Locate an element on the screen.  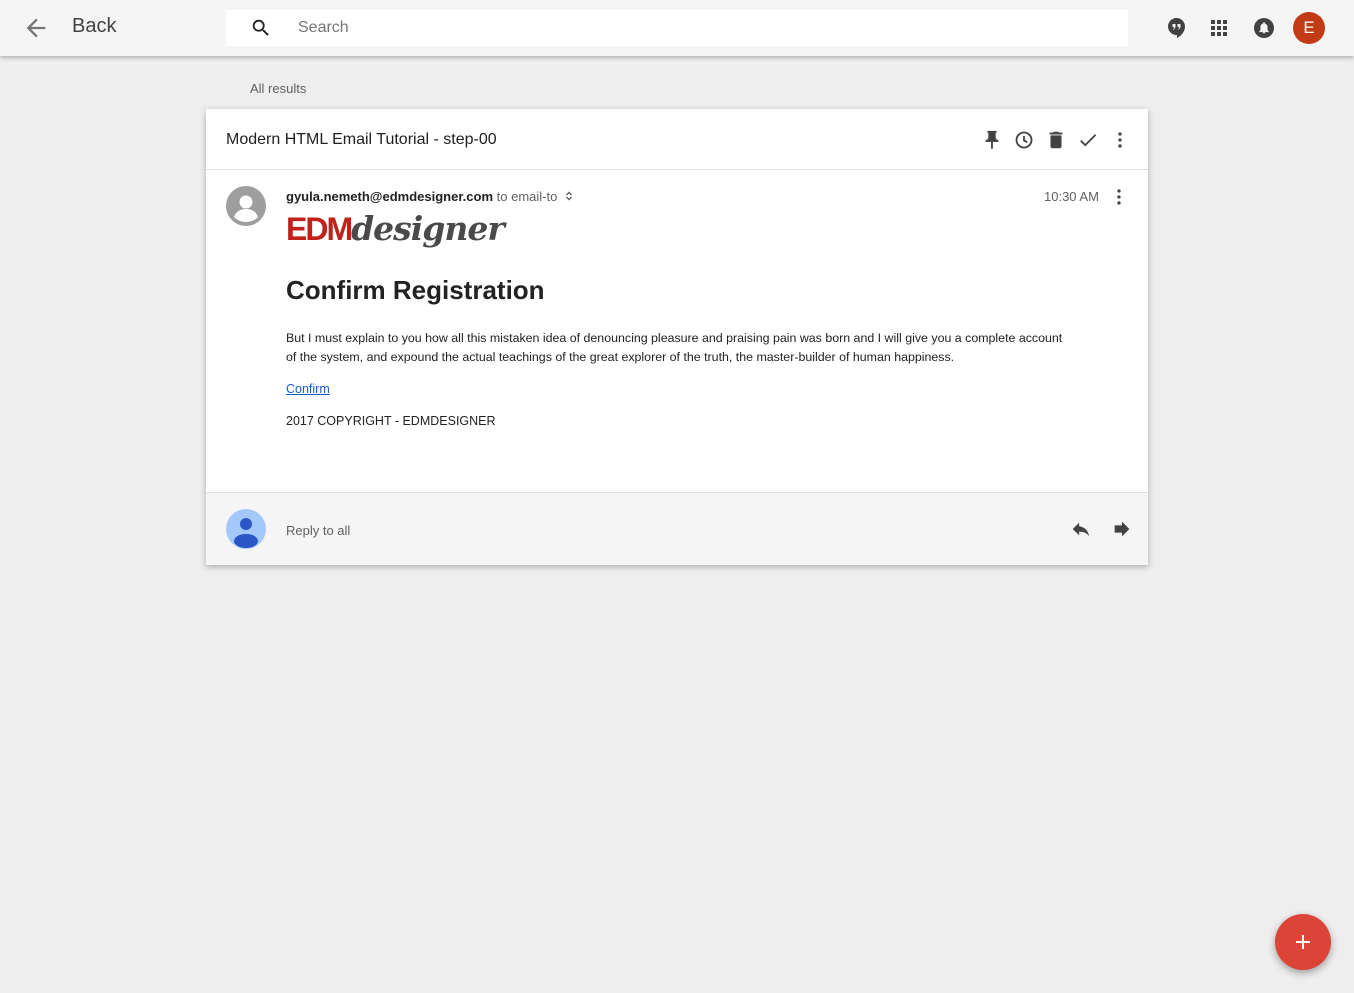
more-vert-icon is located at coordinates (1120, 140).